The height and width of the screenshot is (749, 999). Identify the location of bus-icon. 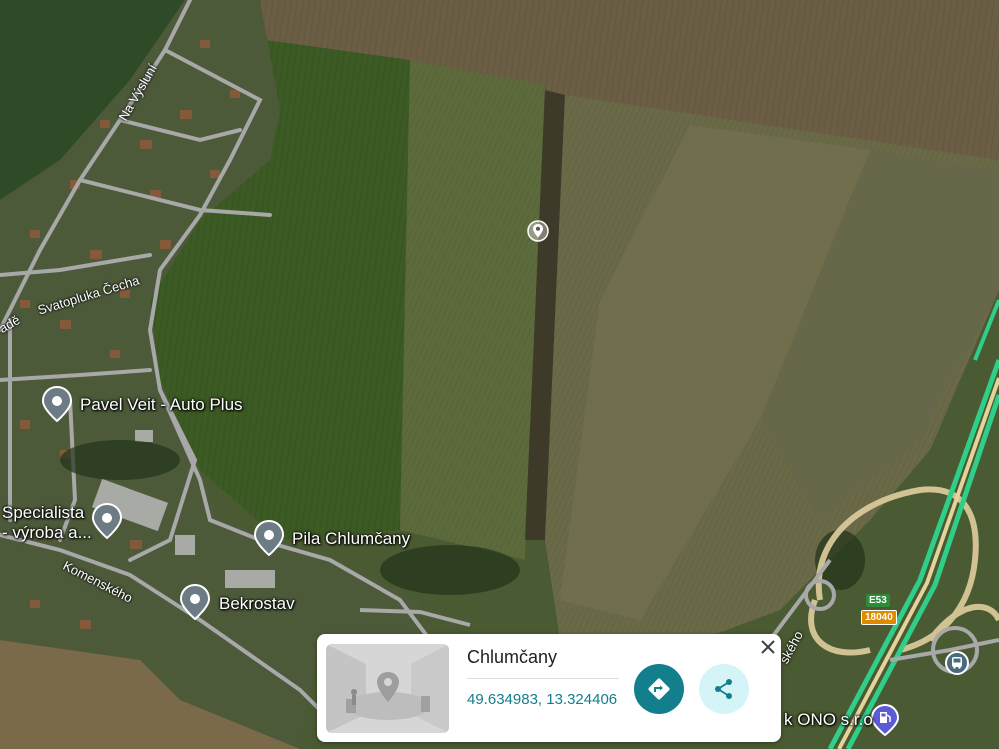
(957, 663).